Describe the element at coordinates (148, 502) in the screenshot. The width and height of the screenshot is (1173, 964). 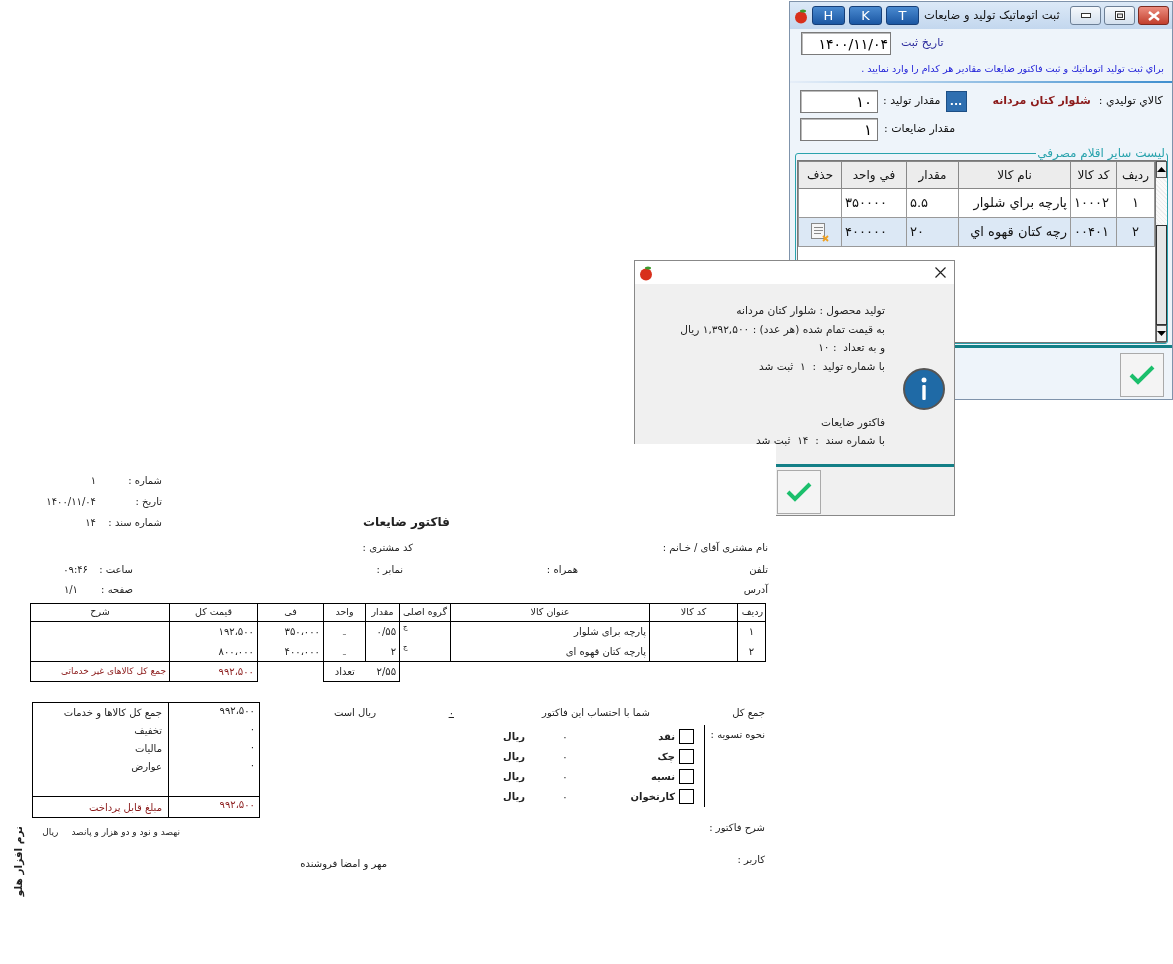
I see `field-label: تاریخ :` at that location.